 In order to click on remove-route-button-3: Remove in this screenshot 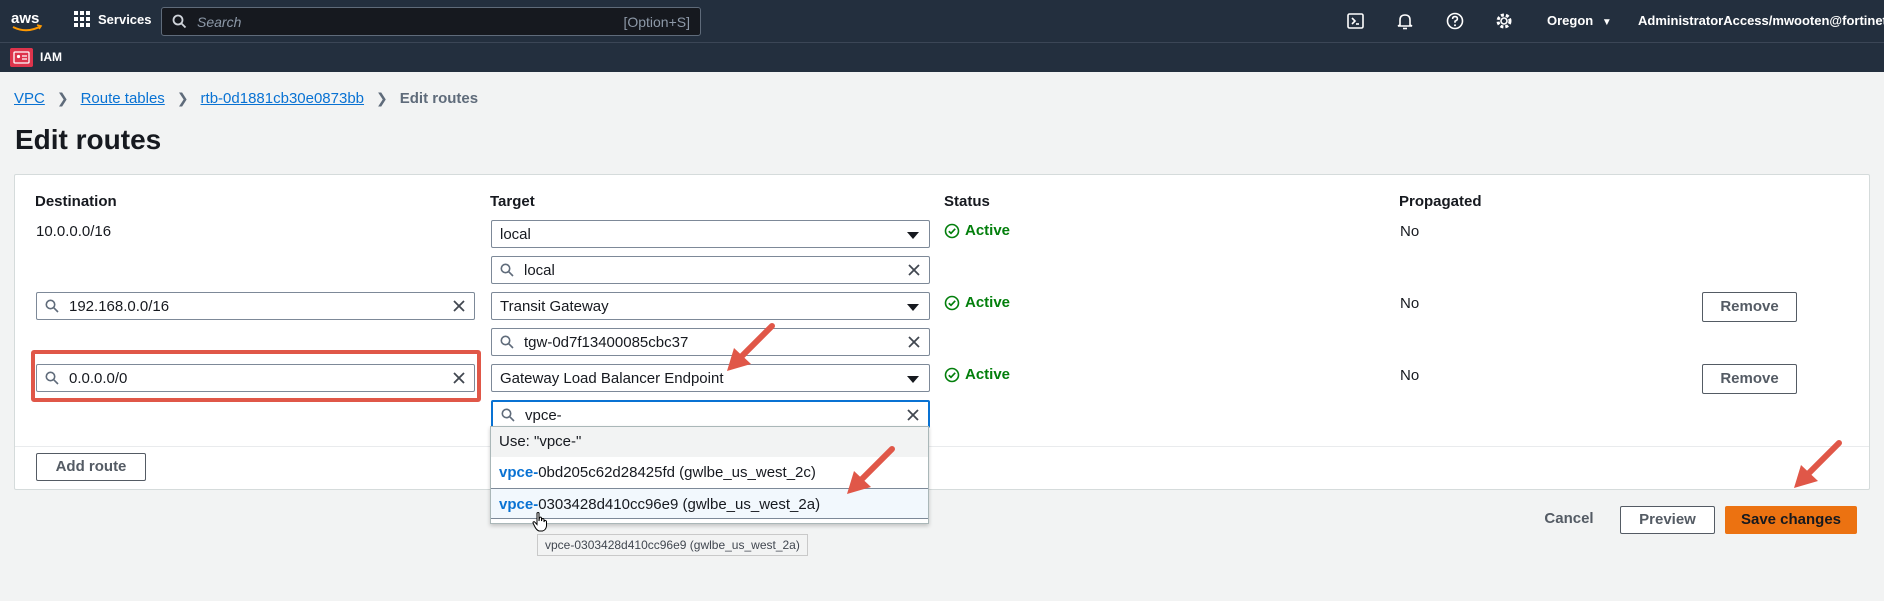, I will do `click(1749, 379)`.